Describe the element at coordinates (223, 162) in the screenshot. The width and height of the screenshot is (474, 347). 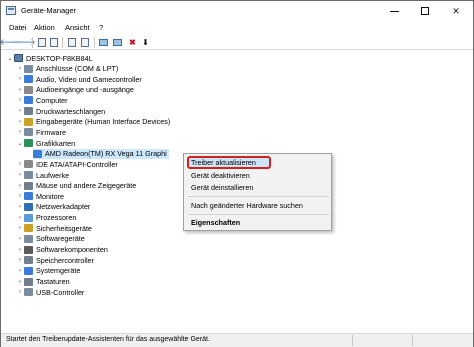
I see `ctx-update-driver: Treiber aktualisieren` at that location.